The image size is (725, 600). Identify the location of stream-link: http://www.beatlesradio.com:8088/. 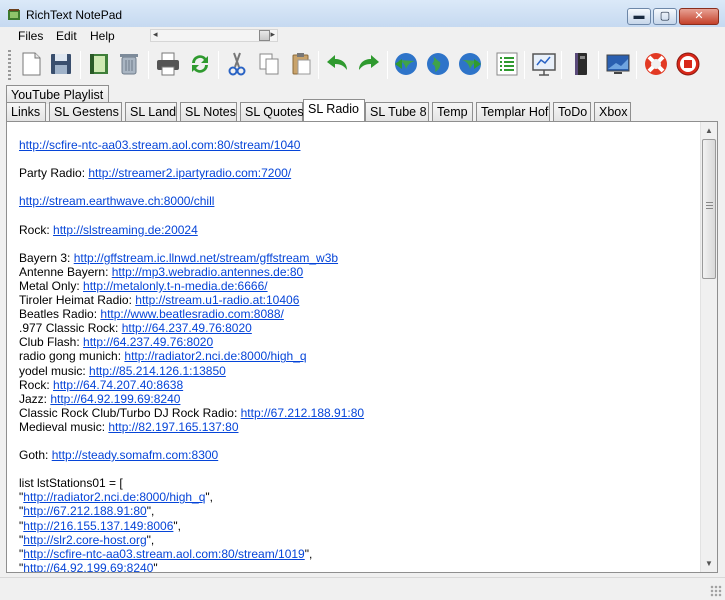
(191, 314).